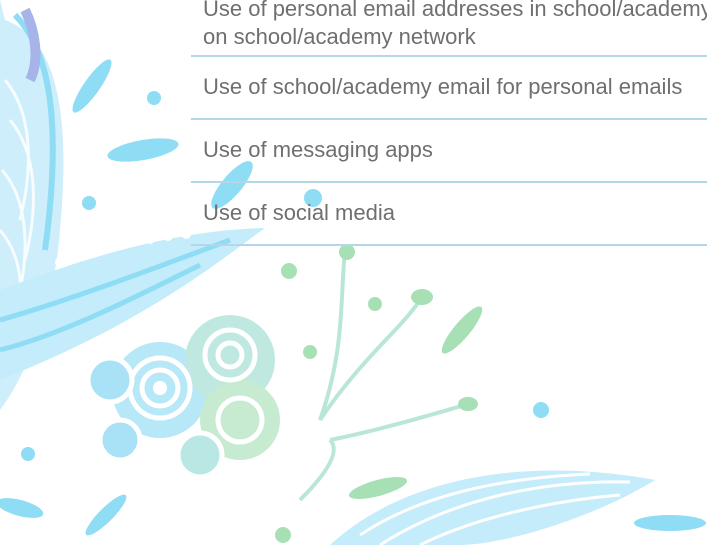 The image size is (707, 545). I want to click on table-row: Use of social media, so click(449, 214).